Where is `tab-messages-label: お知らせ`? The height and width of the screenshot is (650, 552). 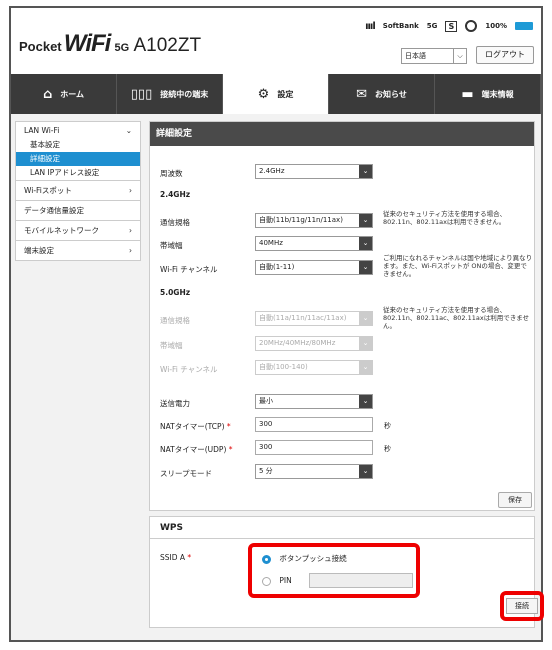
tab-messages-label: お知らせ is located at coordinates (391, 94).